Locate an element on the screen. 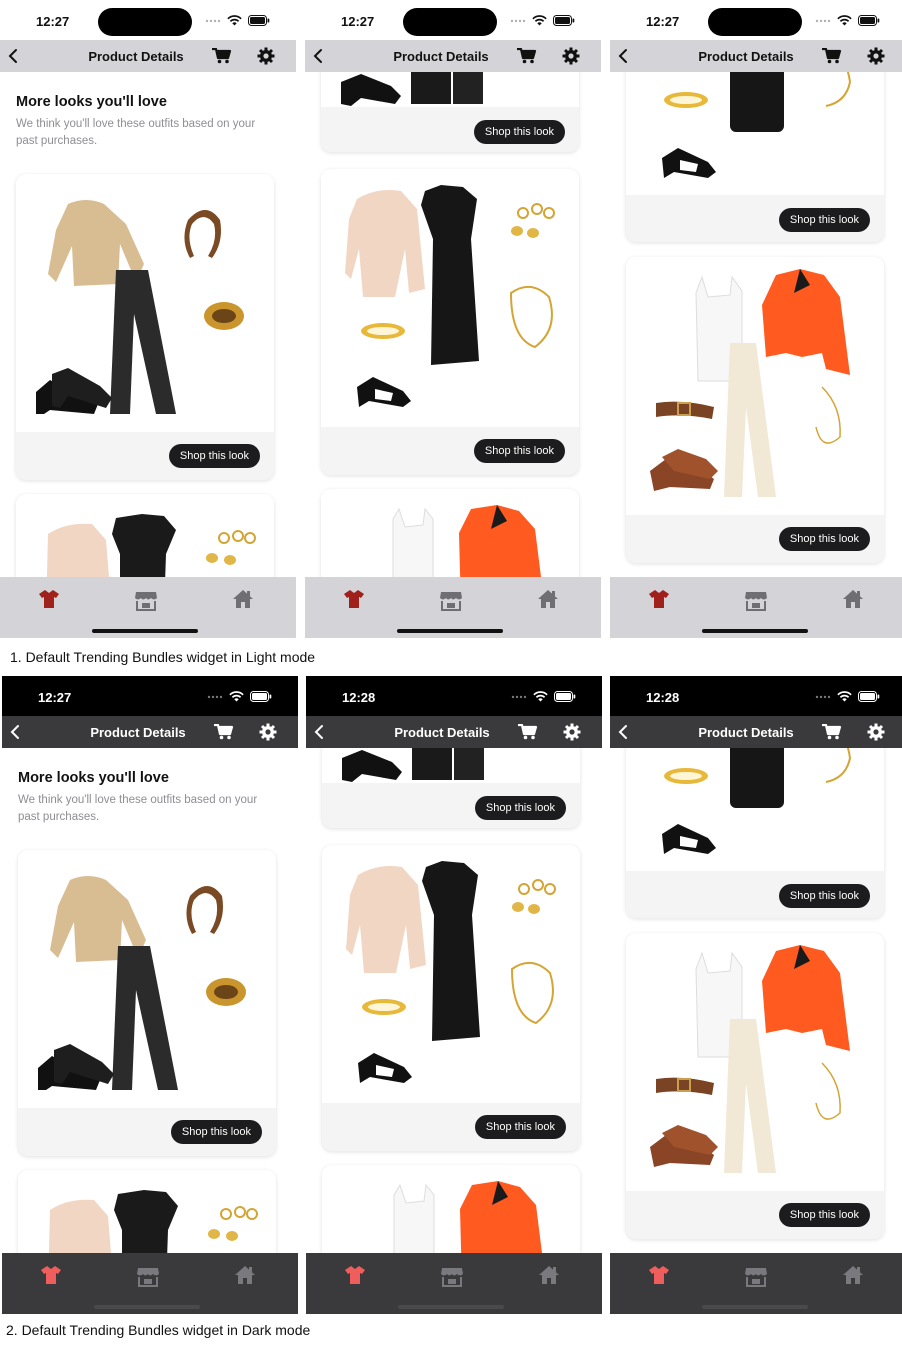 The image size is (902, 1348). signal-icon is located at coordinates (213, 20).